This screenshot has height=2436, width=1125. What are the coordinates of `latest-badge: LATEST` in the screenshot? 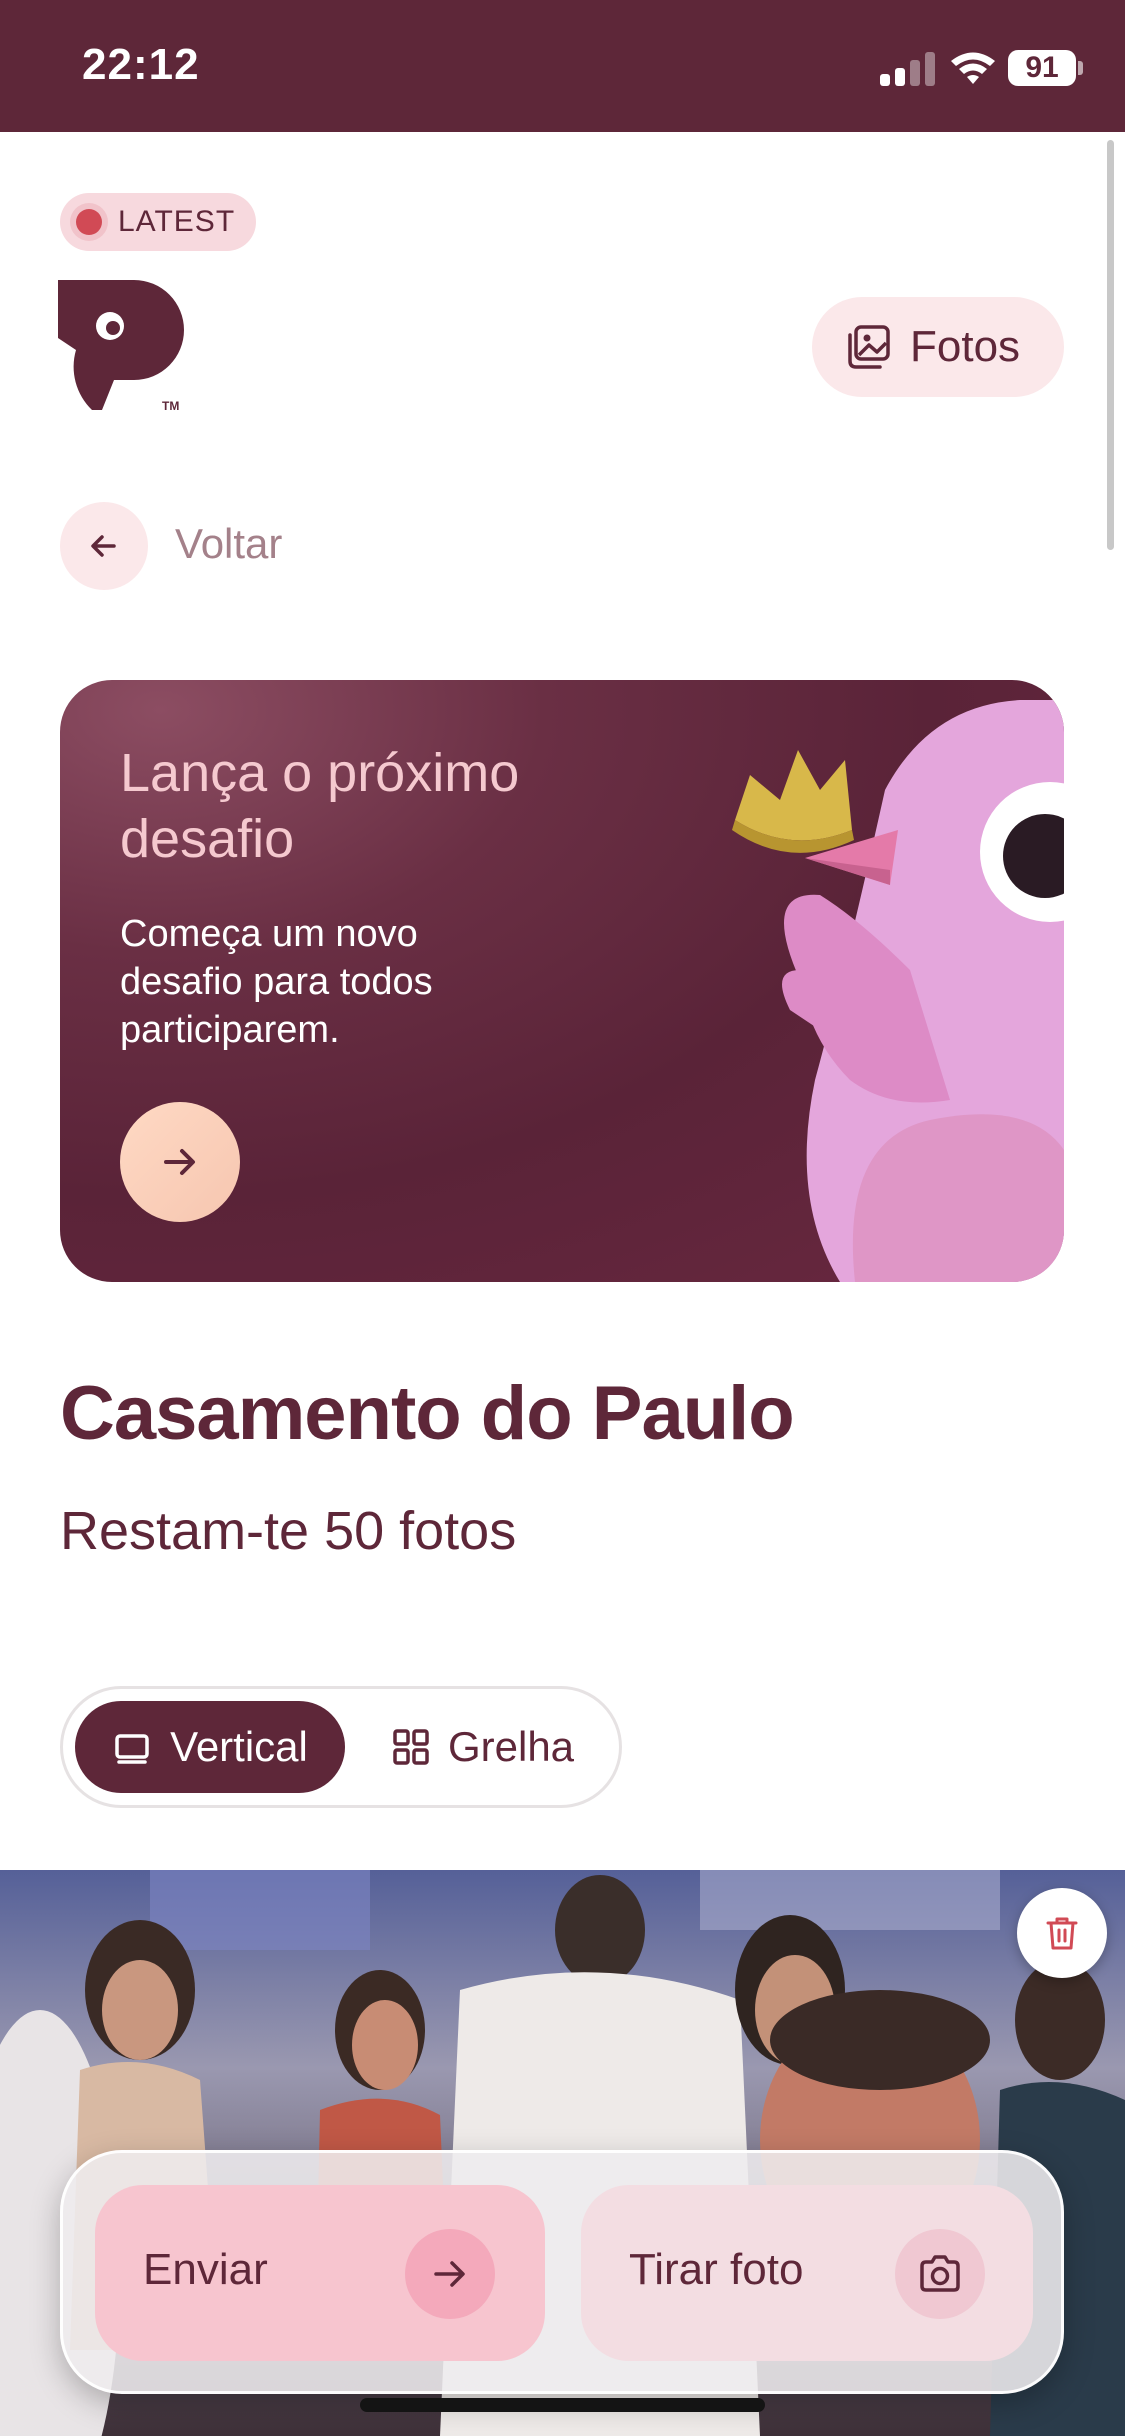 It's located at (158, 222).